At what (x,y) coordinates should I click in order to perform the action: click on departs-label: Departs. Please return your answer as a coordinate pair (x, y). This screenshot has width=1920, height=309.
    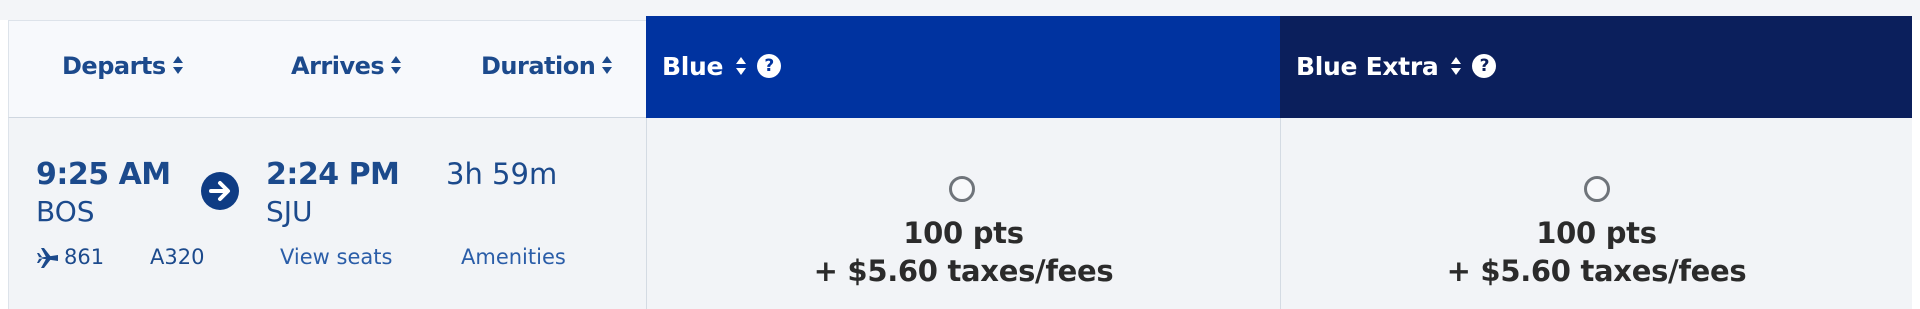
    Looking at the image, I should click on (114, 66).